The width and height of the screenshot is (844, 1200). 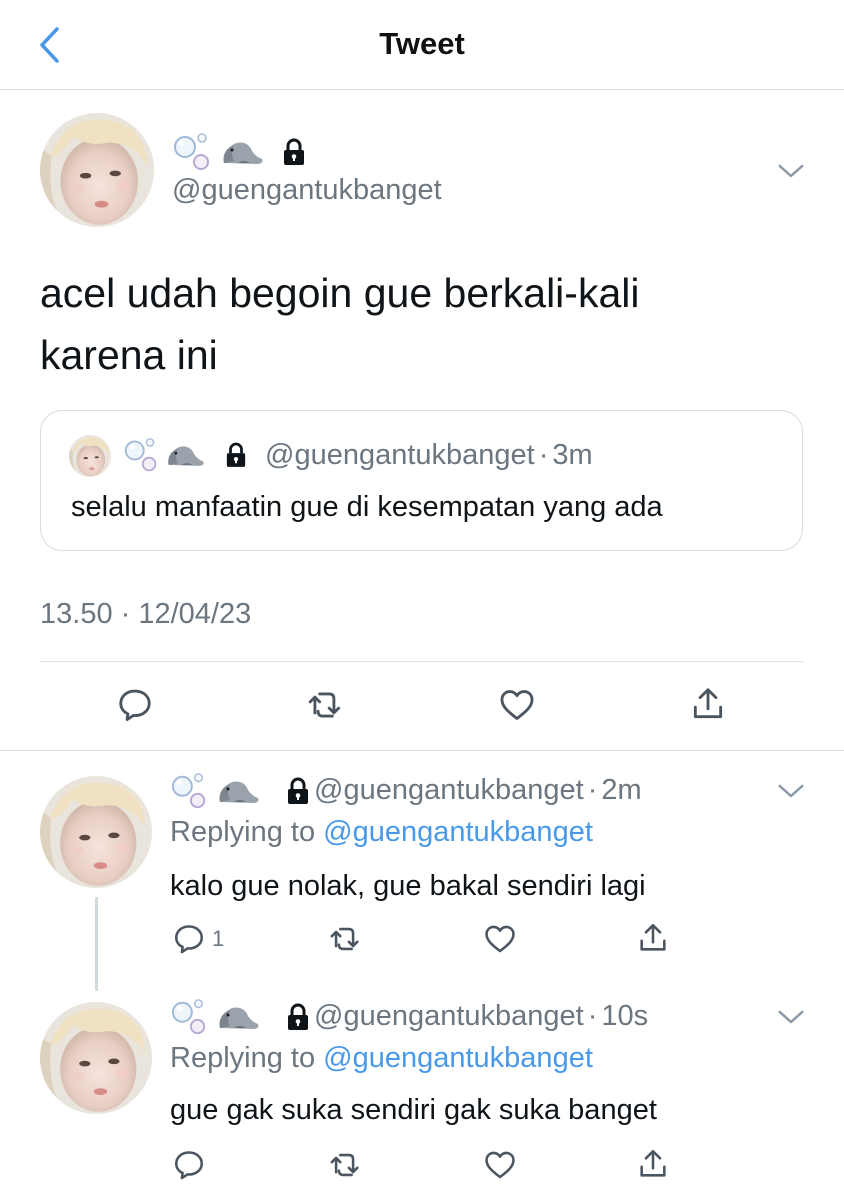 I want to click on display-name, so click(x=239, y=152).